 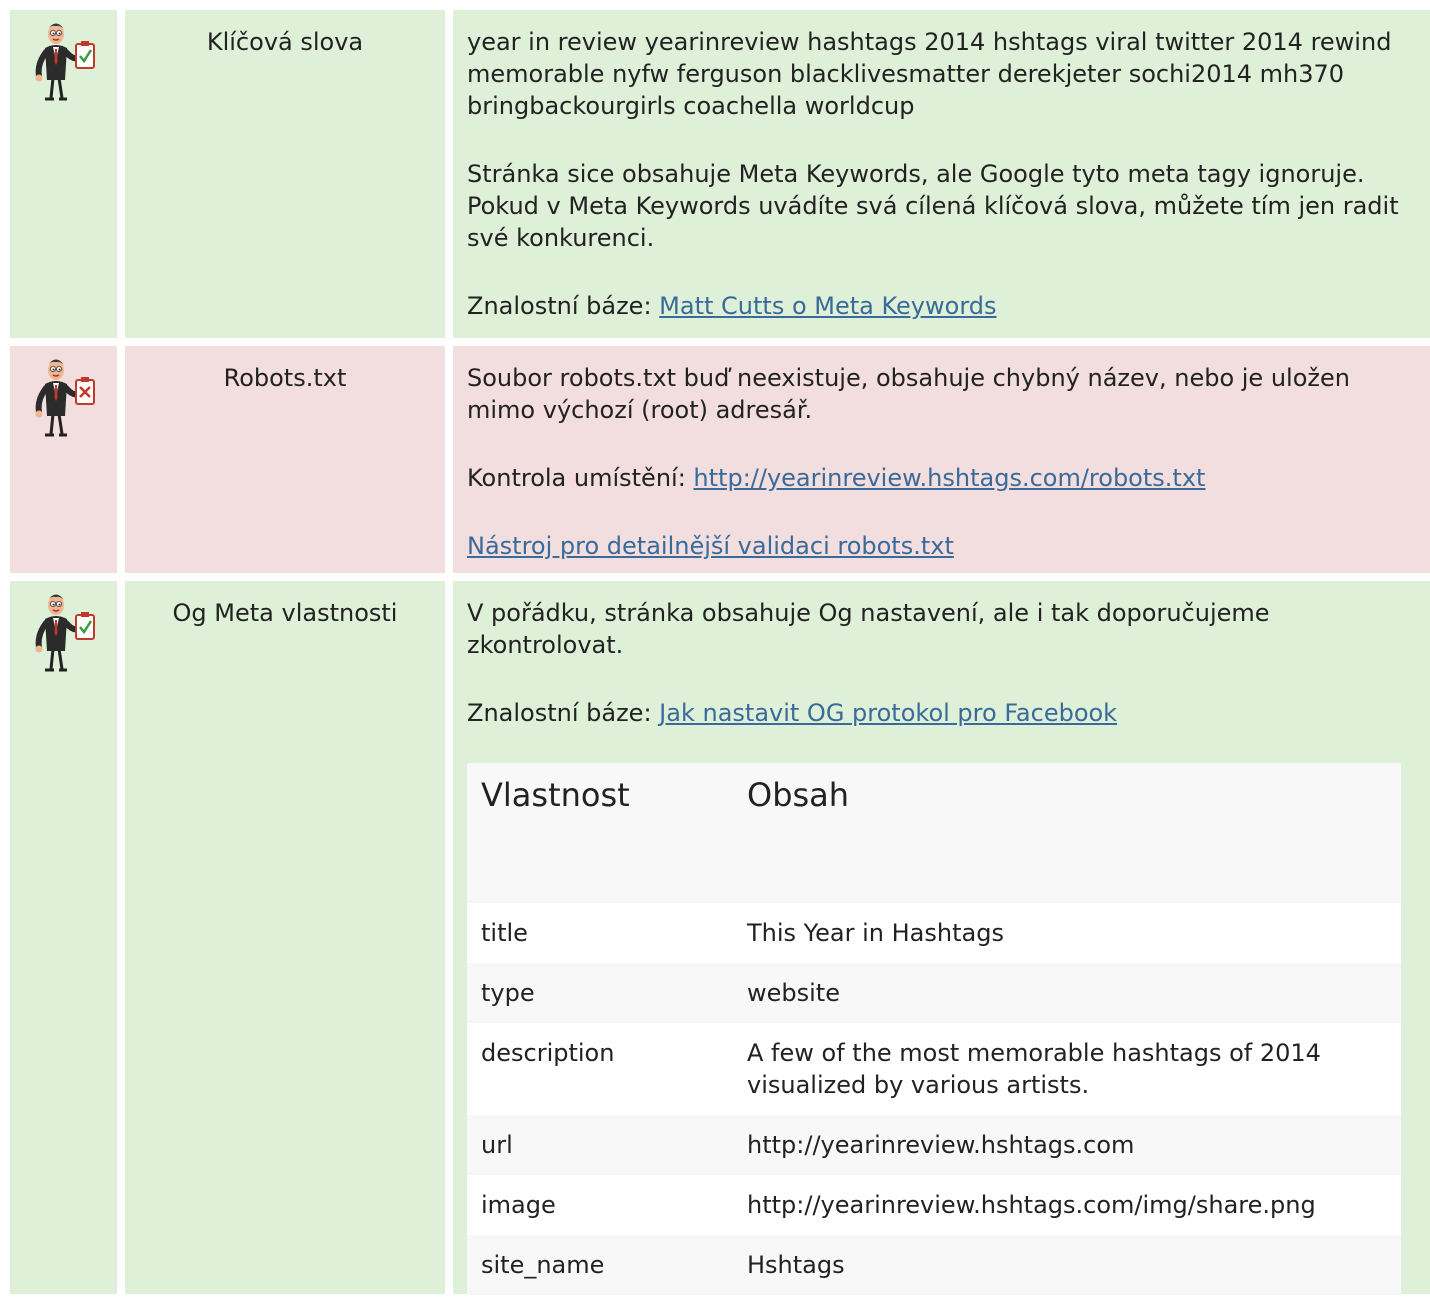 What do you see at coordinates (600, 993) in the screenshot?
I see `og-property: type` at bounding box center [600, 993].